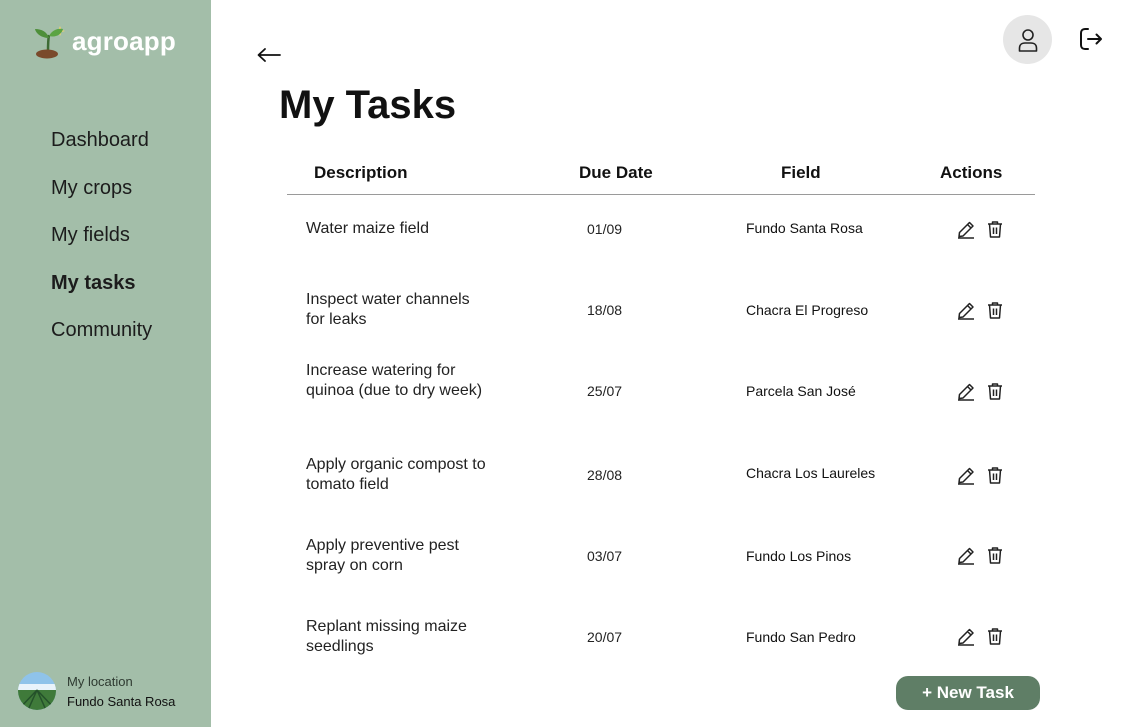 This screenshot has width=1125, height=727. I want to click on back-button, so click(269, 54).